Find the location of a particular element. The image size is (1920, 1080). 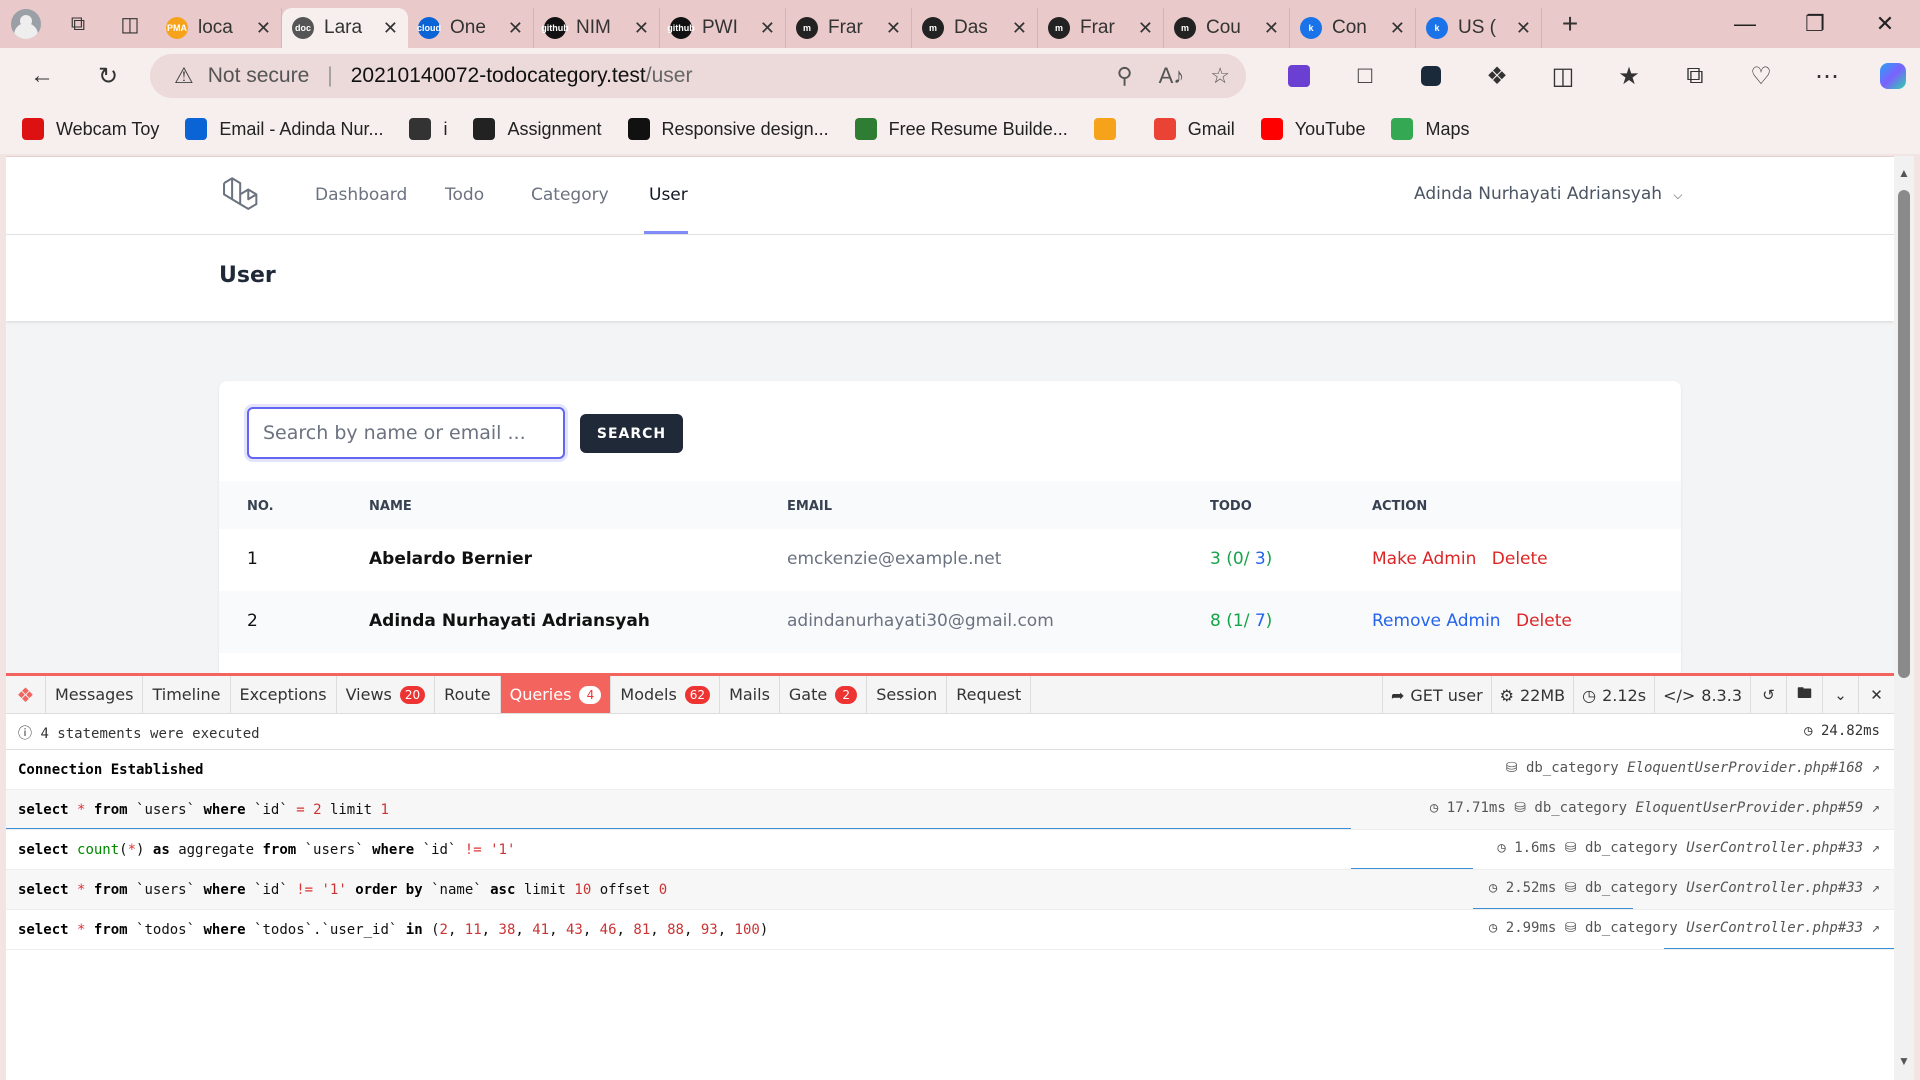

history-icon: ↺ is located at coordinates (1768, 695).